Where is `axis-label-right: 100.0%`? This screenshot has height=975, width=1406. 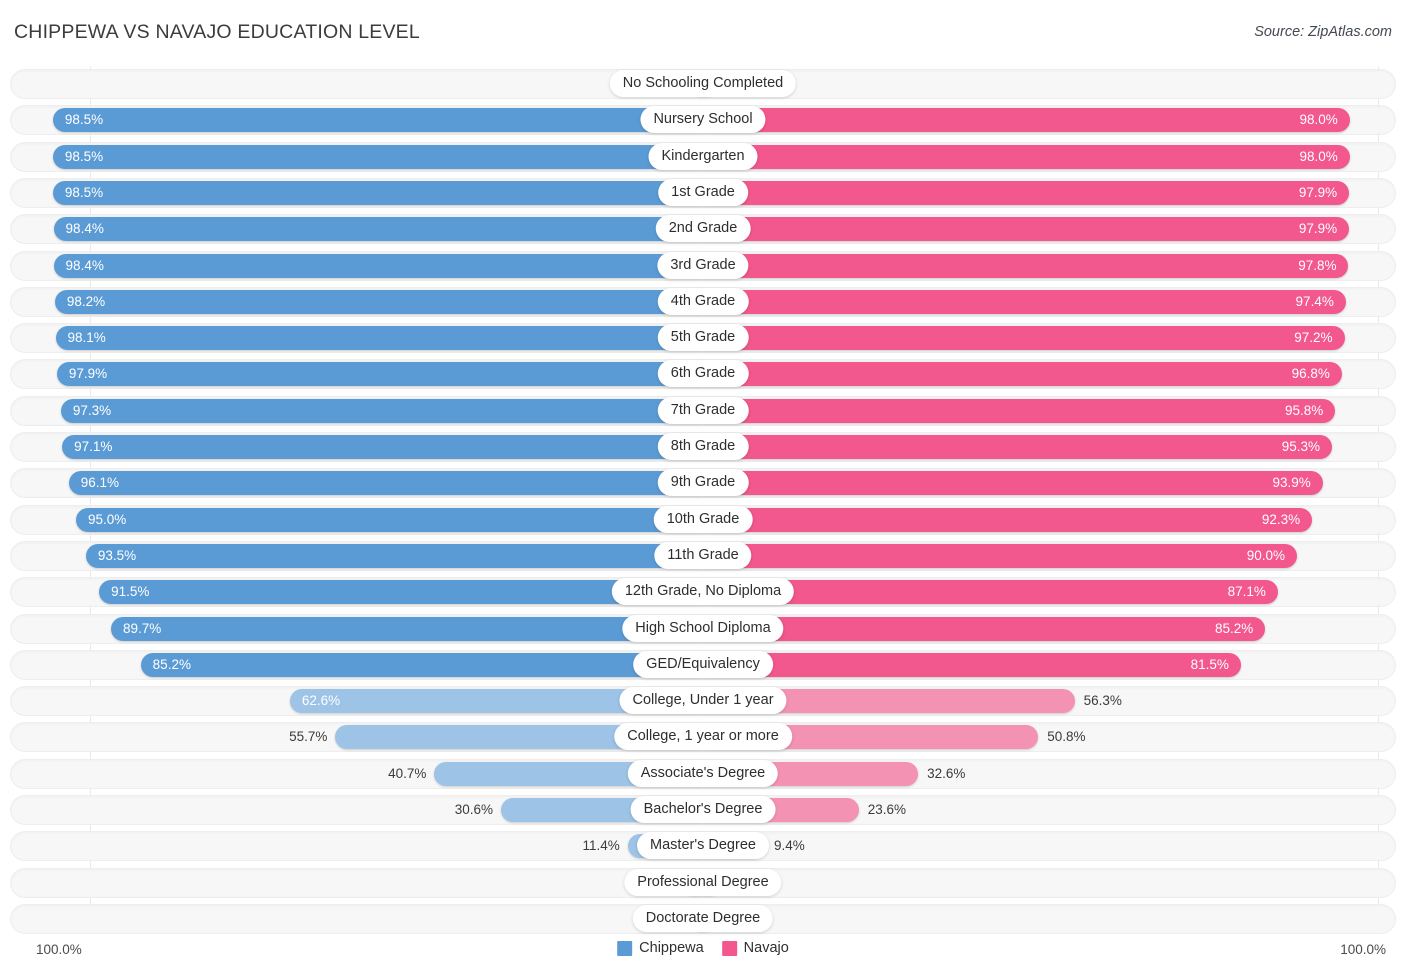 axis-label-right: 100.0% is located at coordinates (1363, 949).